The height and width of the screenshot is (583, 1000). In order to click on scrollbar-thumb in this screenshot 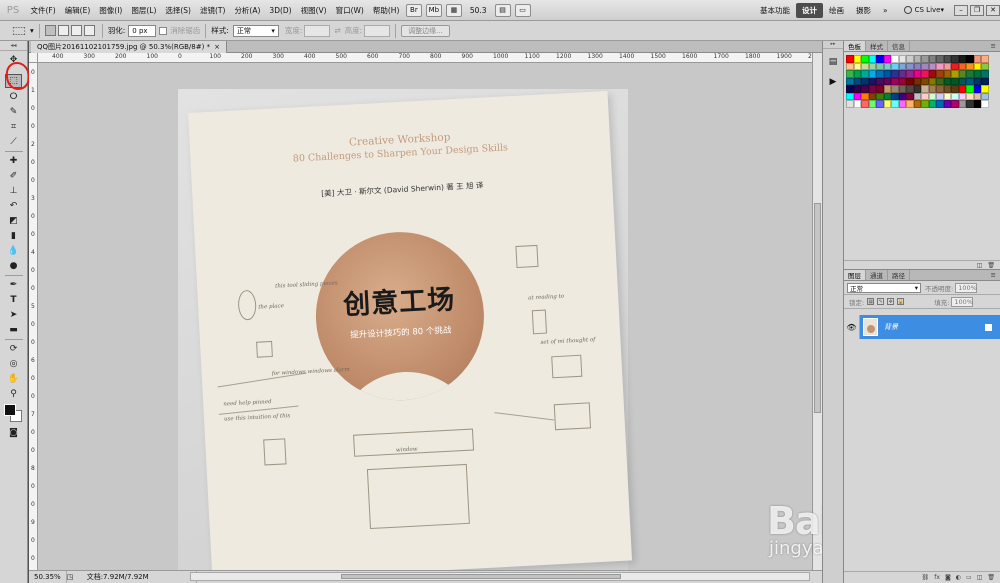, I will do `click(481, 576)`.